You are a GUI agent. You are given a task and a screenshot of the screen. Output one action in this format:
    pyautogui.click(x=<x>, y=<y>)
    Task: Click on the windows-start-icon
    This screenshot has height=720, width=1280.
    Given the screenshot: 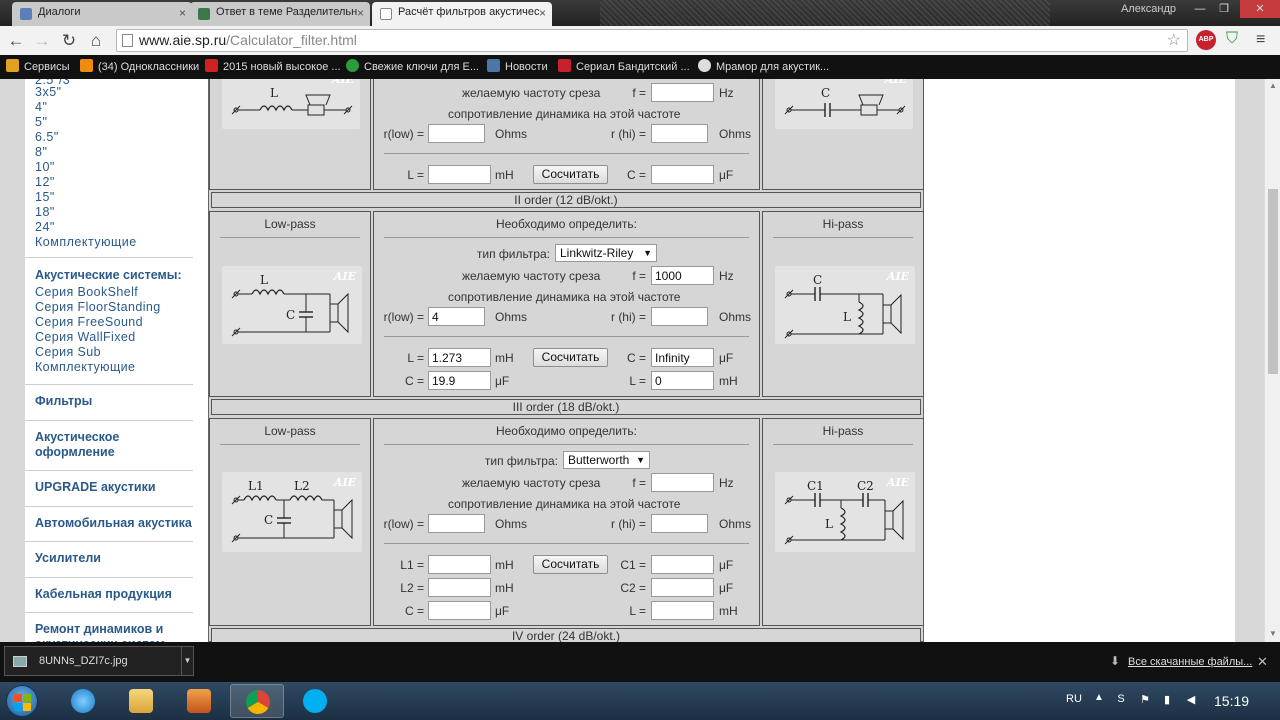 What is the action you would take?
    pyautogui.click(x=22, y=701)
    